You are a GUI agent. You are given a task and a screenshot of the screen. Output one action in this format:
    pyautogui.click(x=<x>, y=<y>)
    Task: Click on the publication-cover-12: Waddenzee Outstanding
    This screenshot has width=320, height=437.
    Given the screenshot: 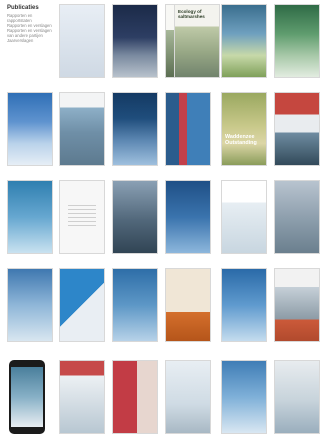 What is the action you would take?
    pyautogui.click(x=244, y=129)
    